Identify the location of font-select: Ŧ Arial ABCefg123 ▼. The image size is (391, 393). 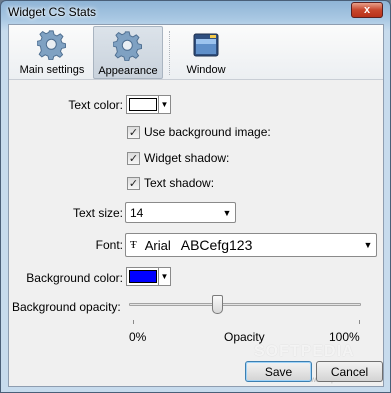
(251, 245).